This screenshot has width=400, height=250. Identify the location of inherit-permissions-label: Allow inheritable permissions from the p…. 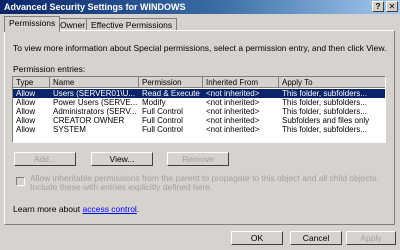
(204, 182).